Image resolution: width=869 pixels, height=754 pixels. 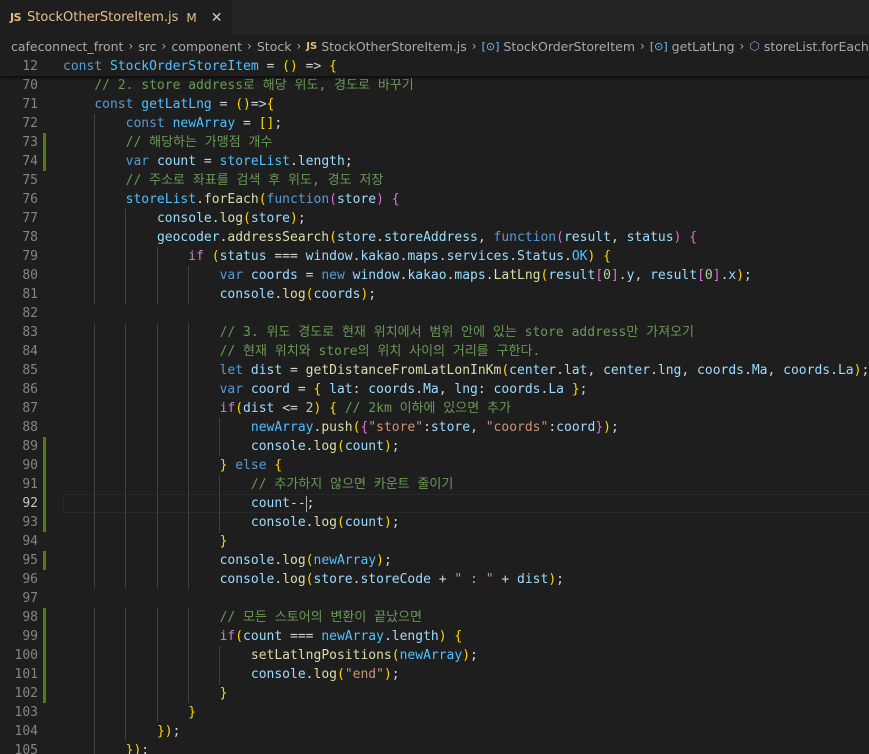 I want to click on breadcrumb-item-function-symbol: [⊙] getLatLng, so click(x=692, y=46).